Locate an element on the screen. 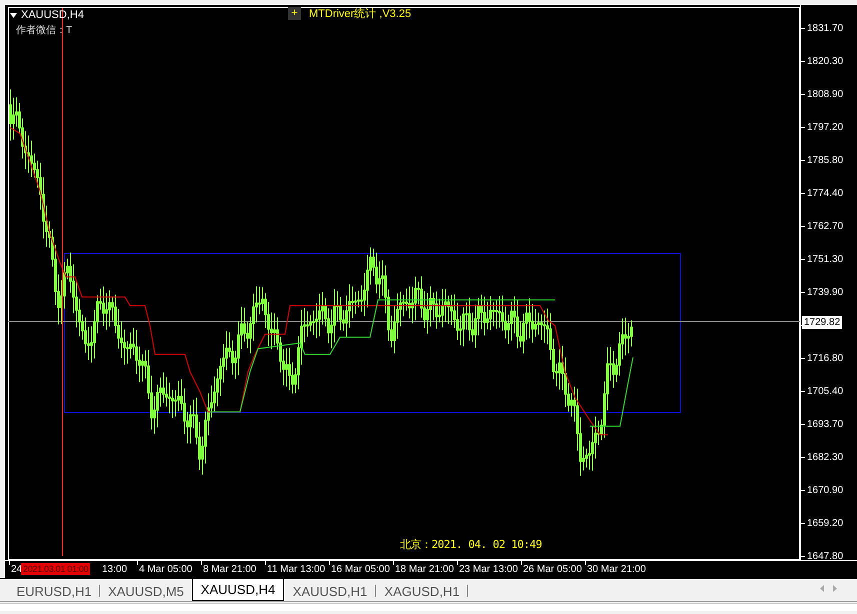 This screenshot has width=857, height=614. time-label: 11 Mar 13:00 is located at coordinates (296, 569).